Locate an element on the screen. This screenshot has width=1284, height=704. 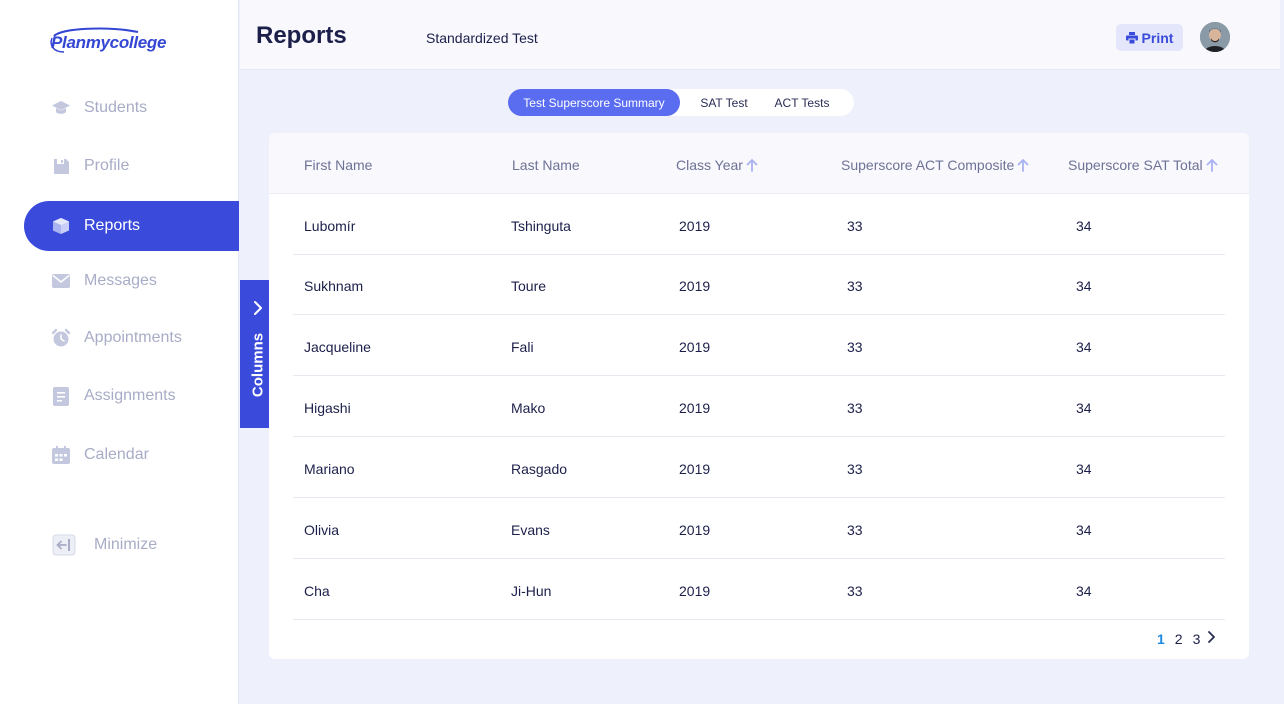
page-title: Reports is located at coordinates (301, 35).